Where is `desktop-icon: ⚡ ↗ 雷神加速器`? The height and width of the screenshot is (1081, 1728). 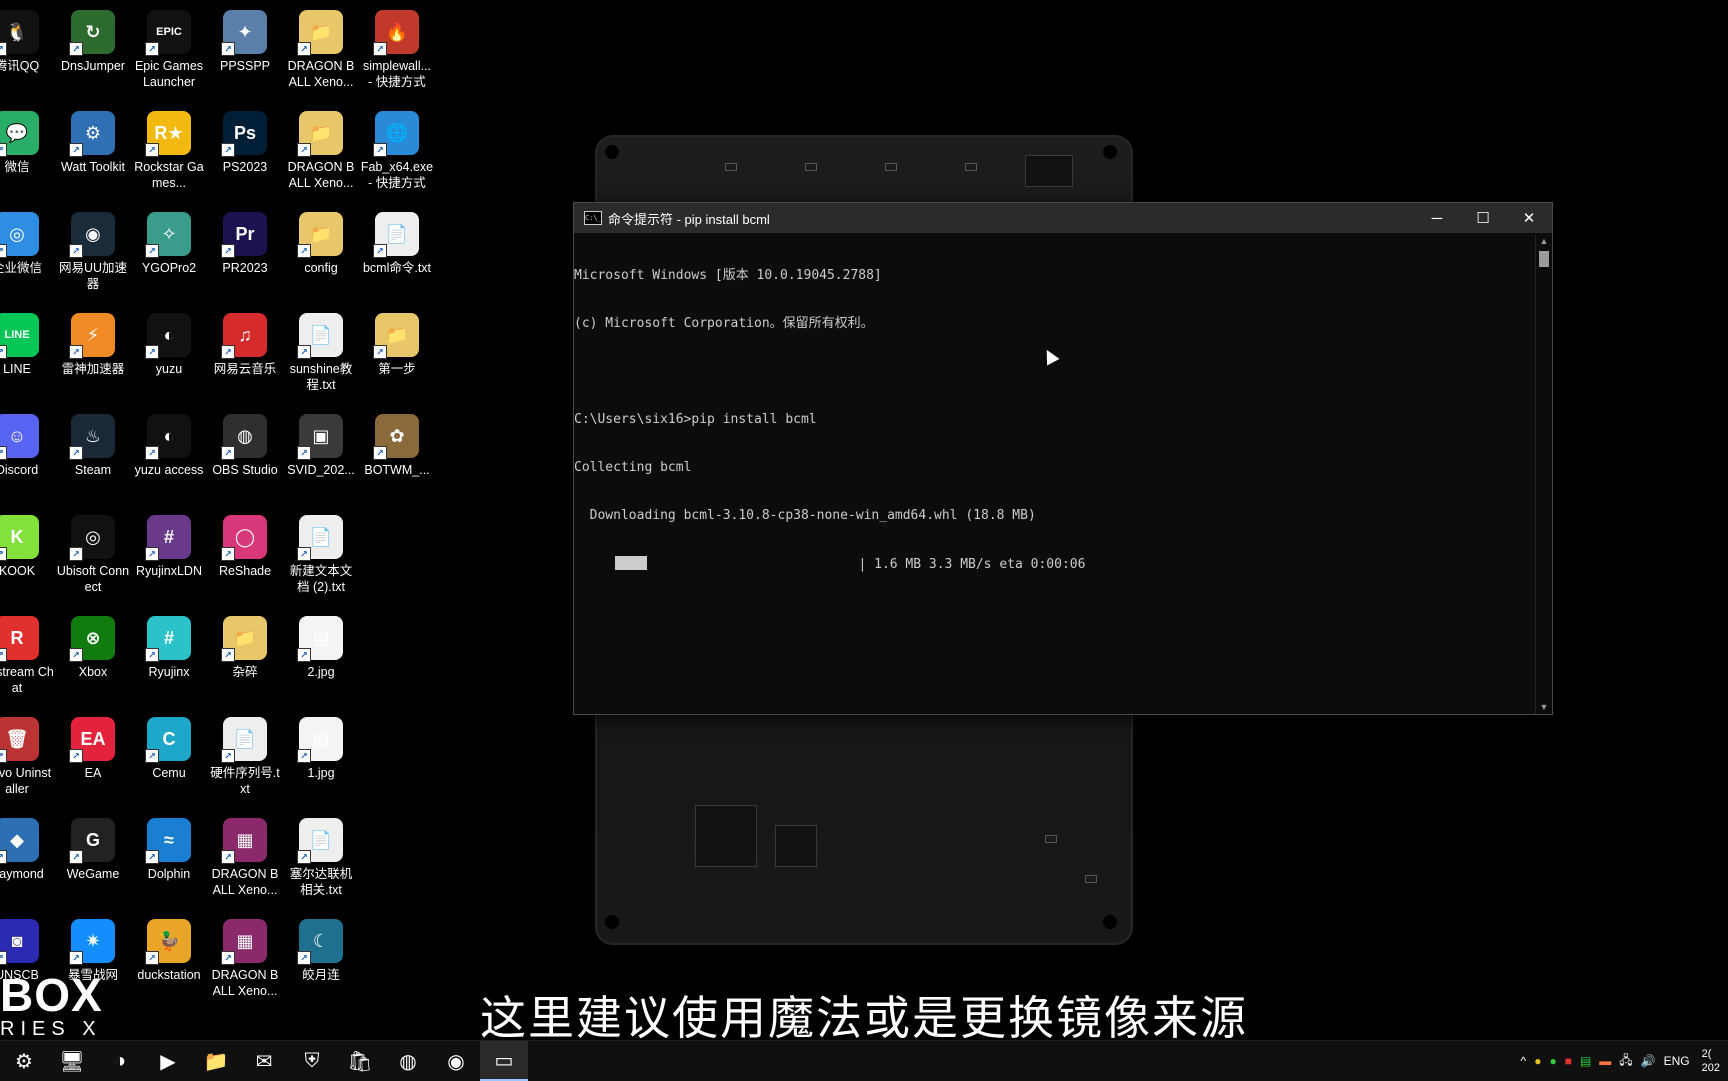
desktop-icon: ⚡ ↗ 雷神加速器 is located at coordinates (93, 355).